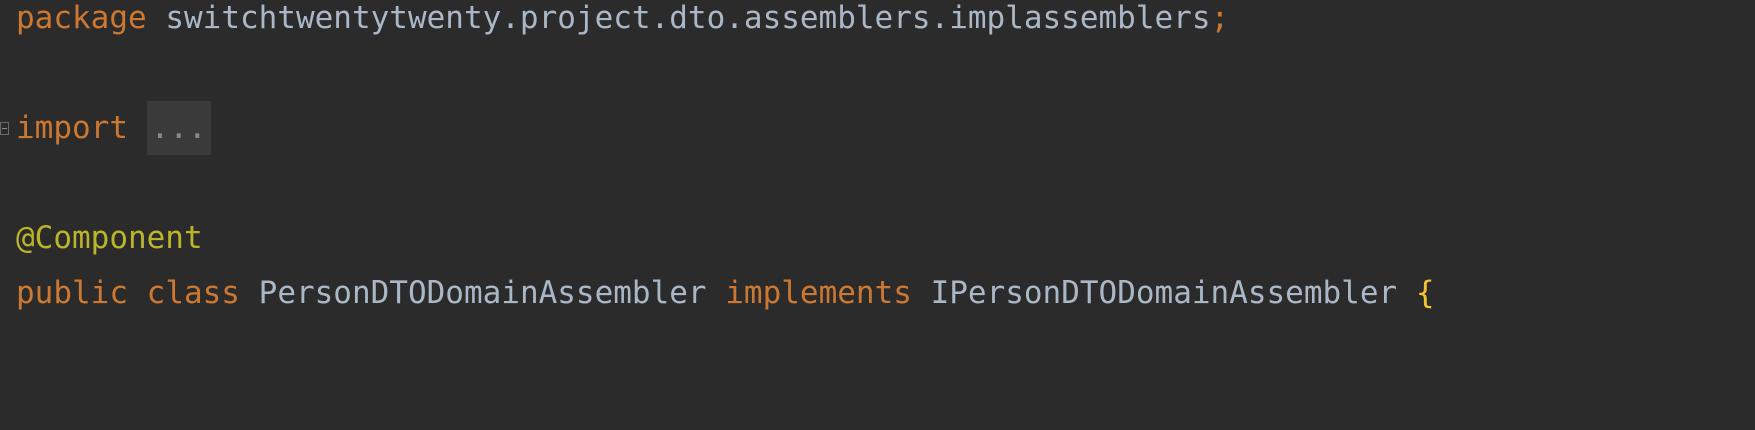  What do you see at coordinates (1164, 293) in the screenshot?
I see `interface-name: IPersonDTODomainAssembler` at bounding box center [1164, 293].